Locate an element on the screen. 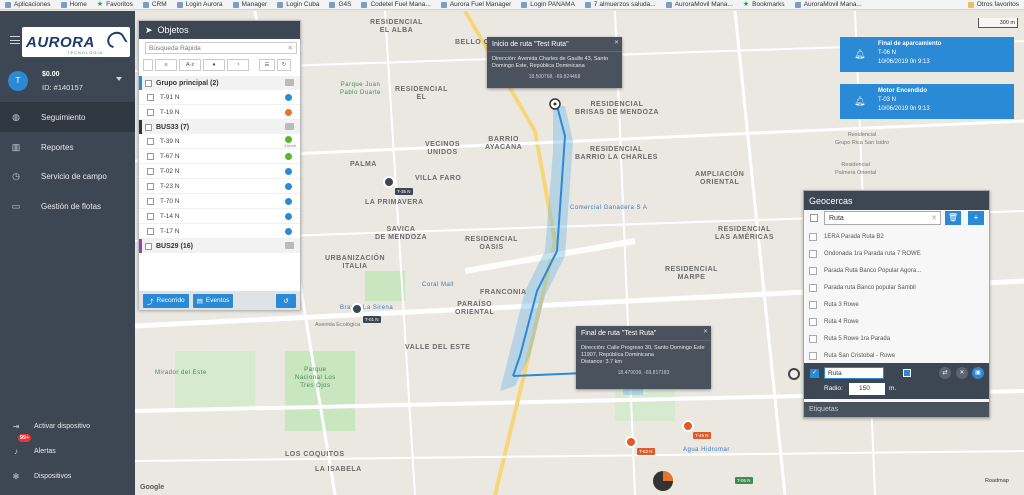 This screenshot has width=1024, height=495. bookmark-apps: Aplicaciones is located at coordinates (28, 4).